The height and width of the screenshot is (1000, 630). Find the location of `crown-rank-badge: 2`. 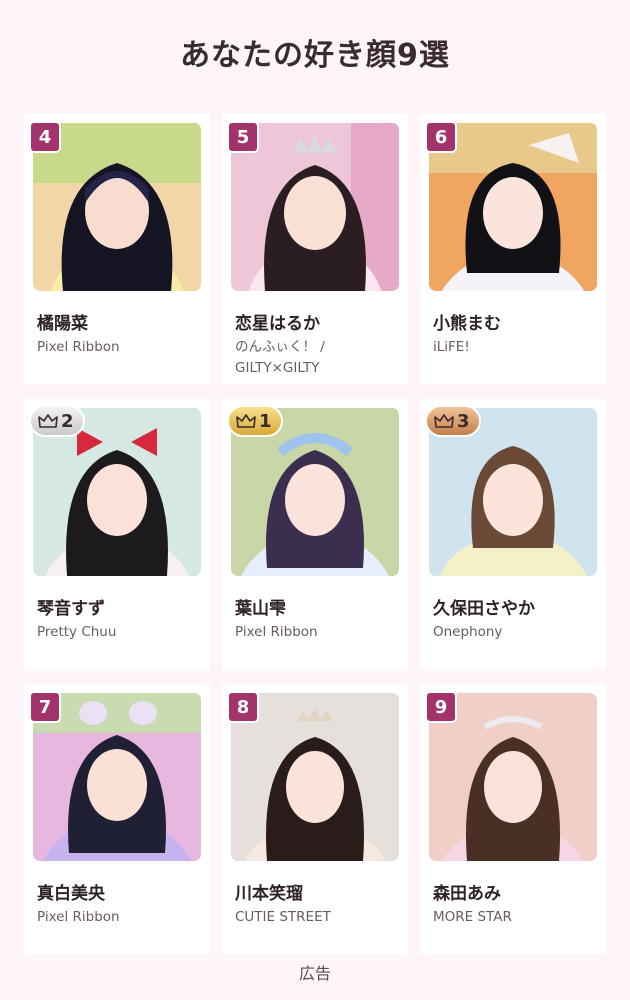

crown-rank-badge: 2 is located at coordinates (57, 421).